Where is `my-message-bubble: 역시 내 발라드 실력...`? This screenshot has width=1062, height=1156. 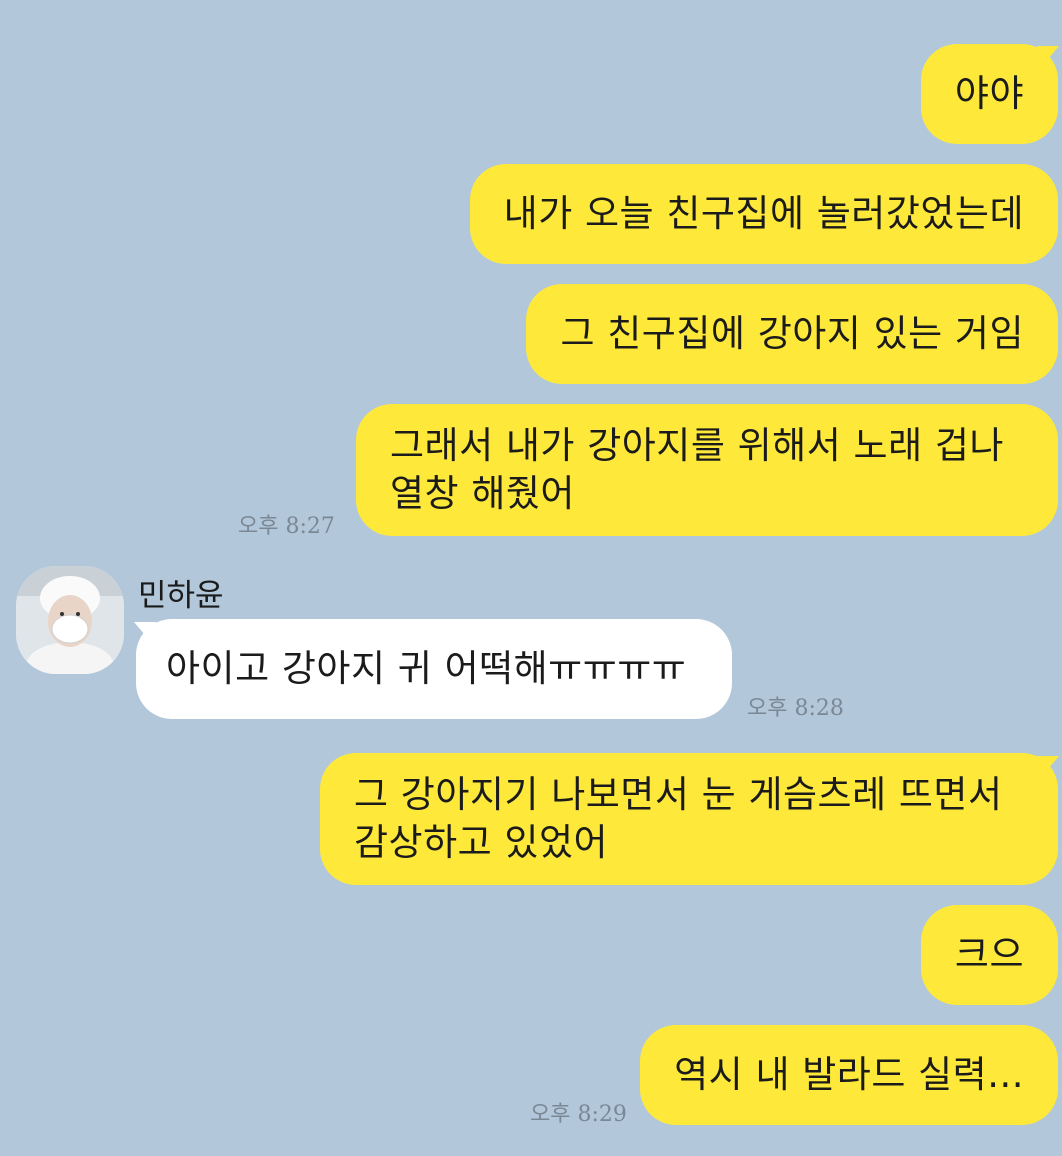 my-message-bubble: 역시 내 발라드 실력... is located at coordinates (849, 1075).